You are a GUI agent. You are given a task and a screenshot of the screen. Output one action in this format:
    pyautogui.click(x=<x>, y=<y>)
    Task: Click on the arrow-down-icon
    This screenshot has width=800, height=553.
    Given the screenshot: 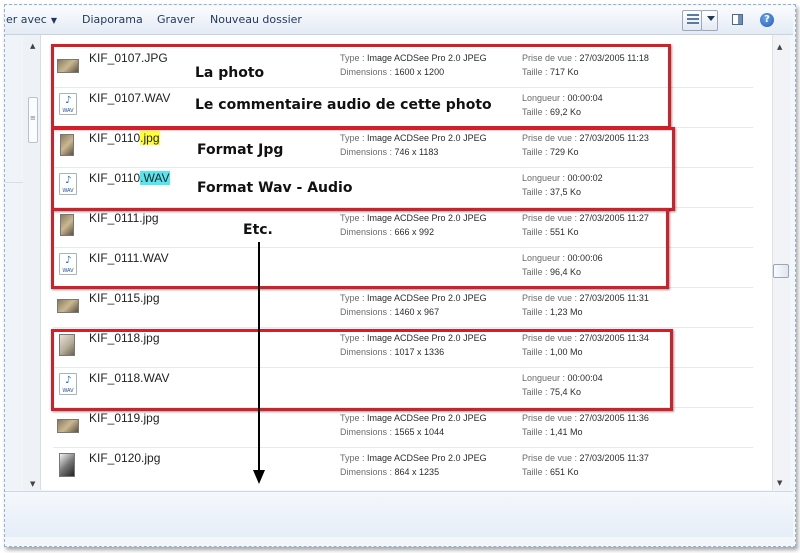 What is the action you would take?
    pyautogui.click(x=259, y=477)
    